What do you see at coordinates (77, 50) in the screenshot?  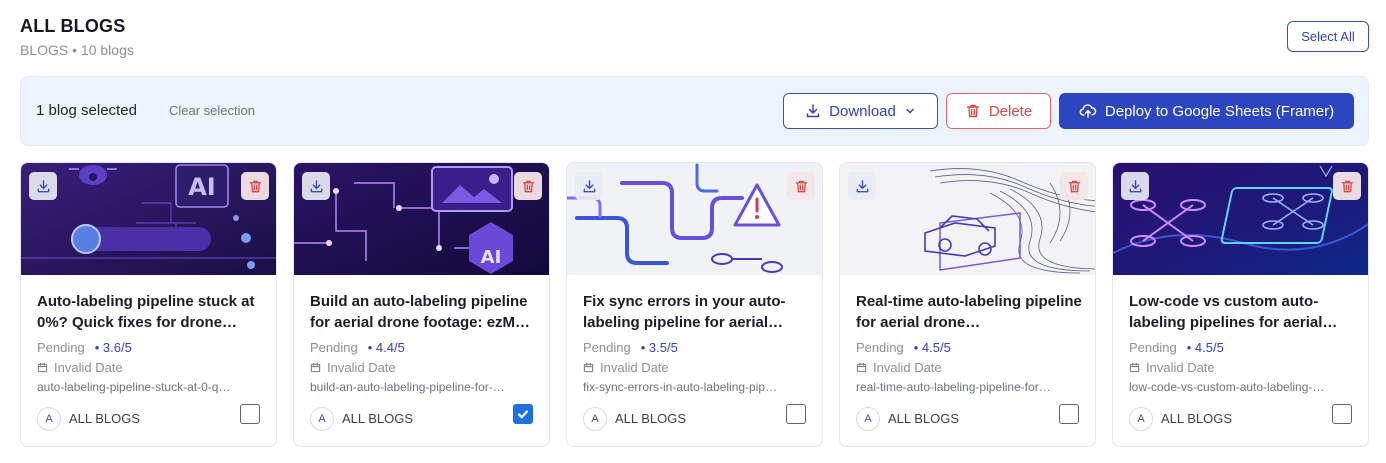 I see `page-subtitle: BLOGS • 10 blogs` at bounding box center [77, 50].